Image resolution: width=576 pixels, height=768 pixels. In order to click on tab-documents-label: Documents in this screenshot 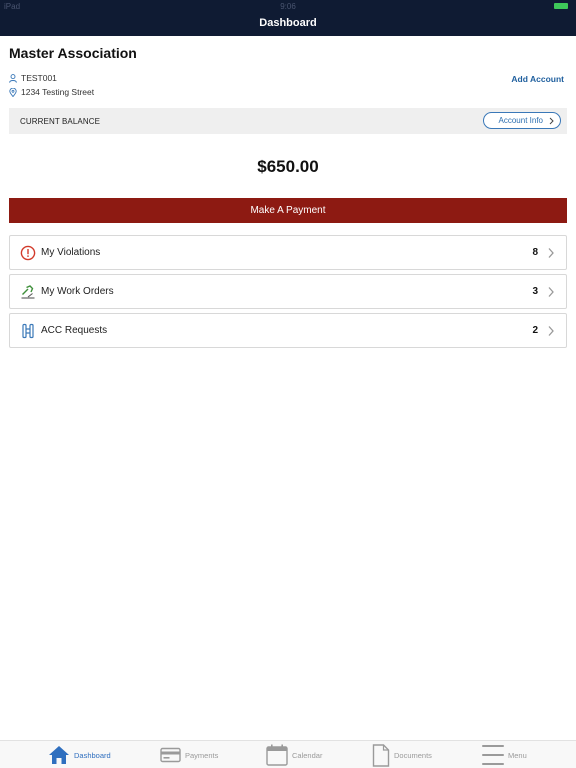, I will do `click(413, 755)`.